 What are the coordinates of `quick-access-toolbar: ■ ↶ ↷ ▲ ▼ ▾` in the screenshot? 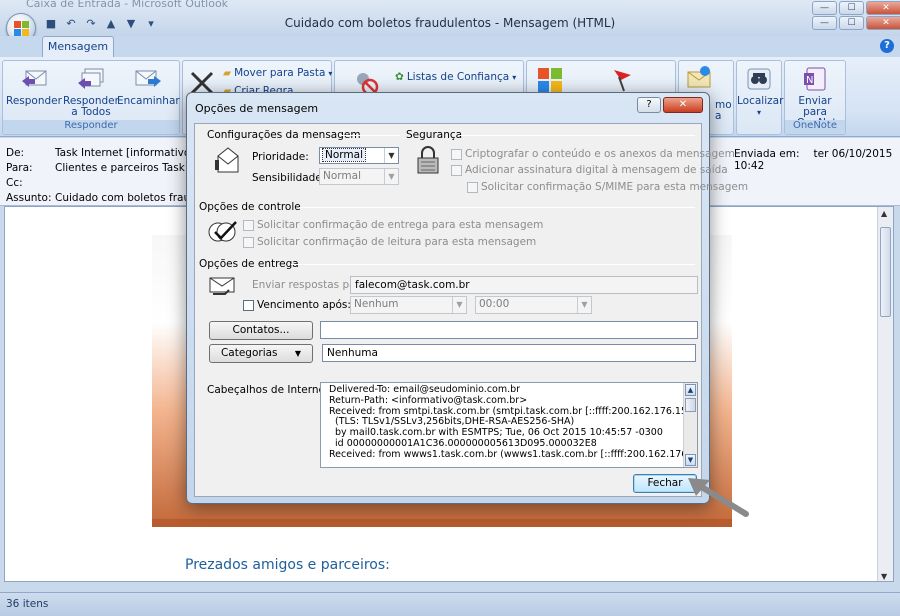 It's located at (101, 24).